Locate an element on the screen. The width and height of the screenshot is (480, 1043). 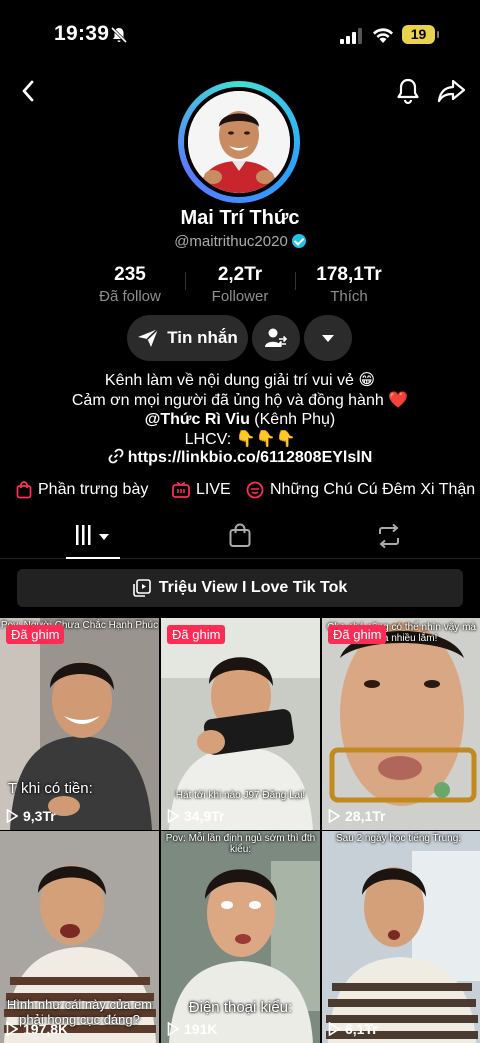
view-count: 9,3Tr is located at coordinates (31, 816).